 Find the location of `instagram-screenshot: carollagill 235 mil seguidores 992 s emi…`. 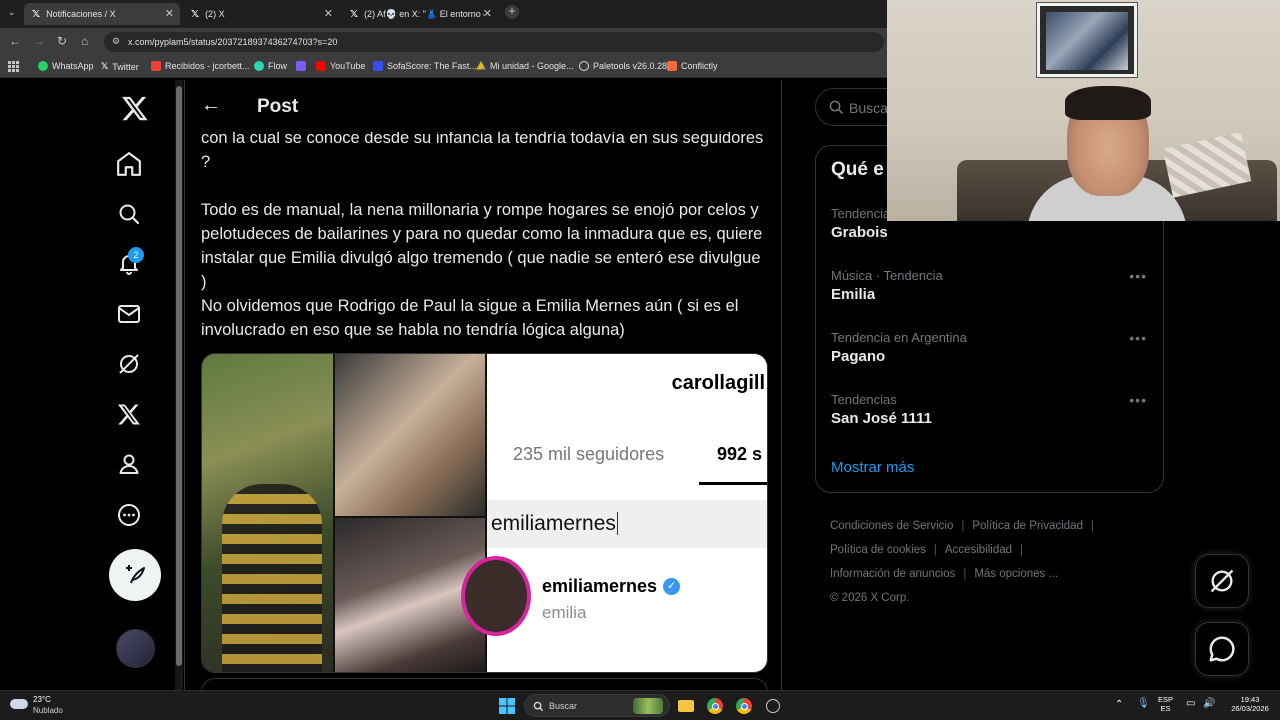

instagram-screenshot: carollagill 235 mil seguidores 992 s emi… is located at coordinates (614, 513).